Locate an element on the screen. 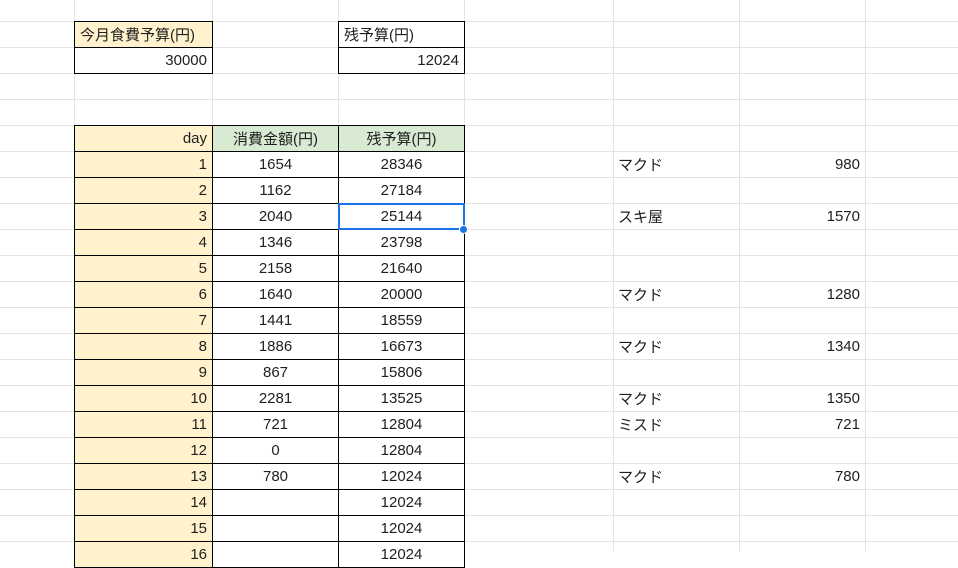 This screenshot has width=958, height=568. spent-cell: 1640 is located at coordinates (275, 294).